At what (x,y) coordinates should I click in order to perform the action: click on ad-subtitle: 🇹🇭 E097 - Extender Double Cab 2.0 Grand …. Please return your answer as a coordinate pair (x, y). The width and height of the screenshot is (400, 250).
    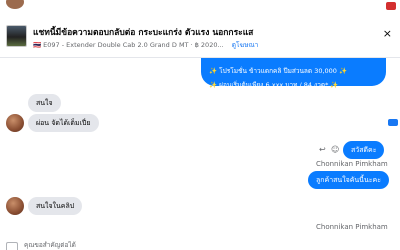
    Looking at the image, I should click on (198, 45).